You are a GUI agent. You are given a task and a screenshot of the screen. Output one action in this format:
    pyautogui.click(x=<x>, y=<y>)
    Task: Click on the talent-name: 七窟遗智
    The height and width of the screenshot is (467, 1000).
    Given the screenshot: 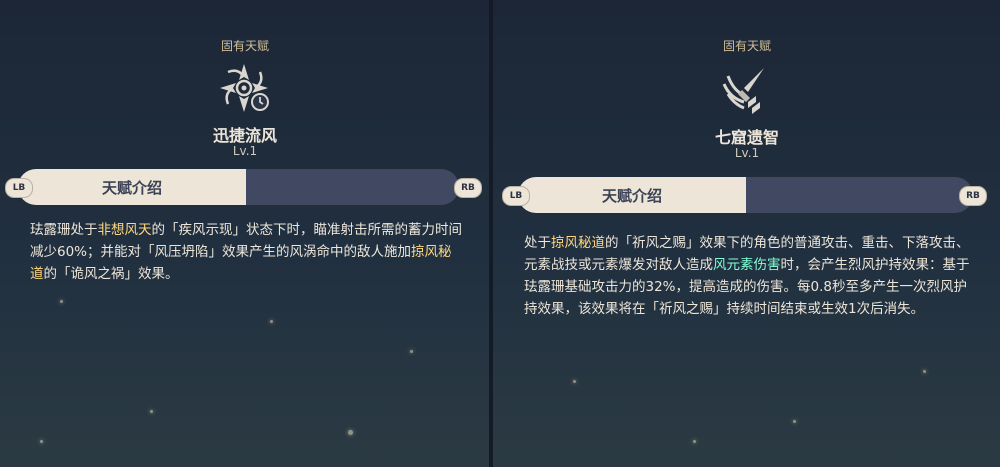 What is the action you would take?
    pyautogui.click(x=746, y=137)
    